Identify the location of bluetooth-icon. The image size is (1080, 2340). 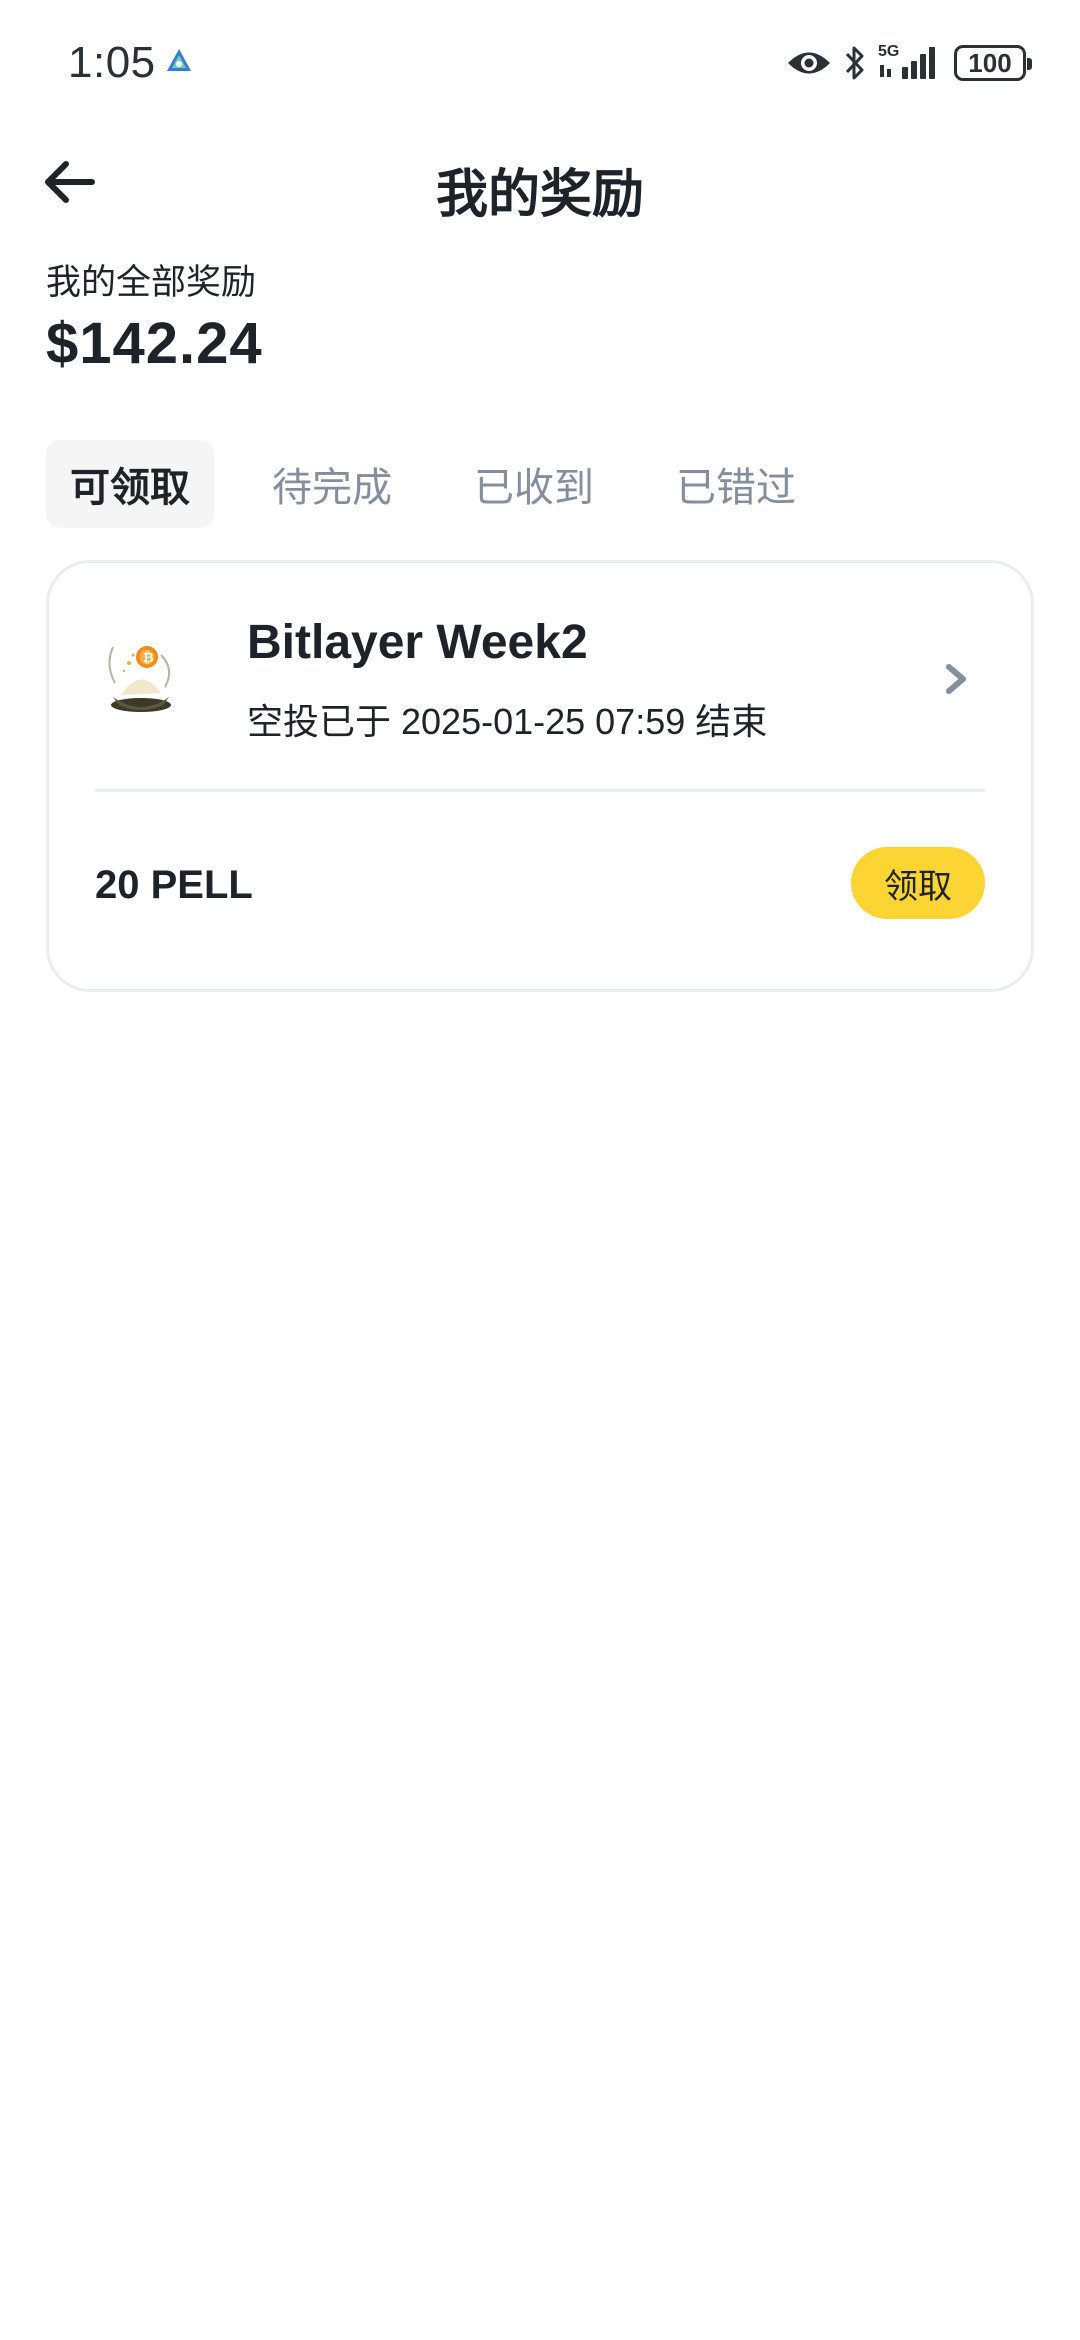
(855, 63).